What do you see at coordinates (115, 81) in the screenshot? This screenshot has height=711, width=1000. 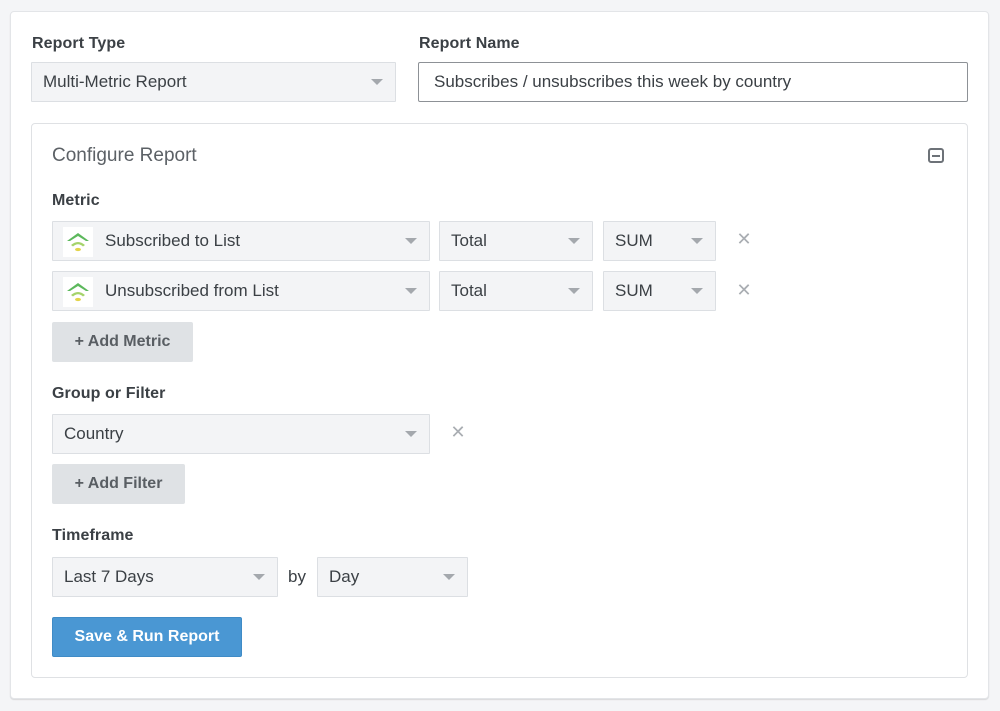 I see `report-type-value: Multi-Metric Report` at bounding box center [115, 81].